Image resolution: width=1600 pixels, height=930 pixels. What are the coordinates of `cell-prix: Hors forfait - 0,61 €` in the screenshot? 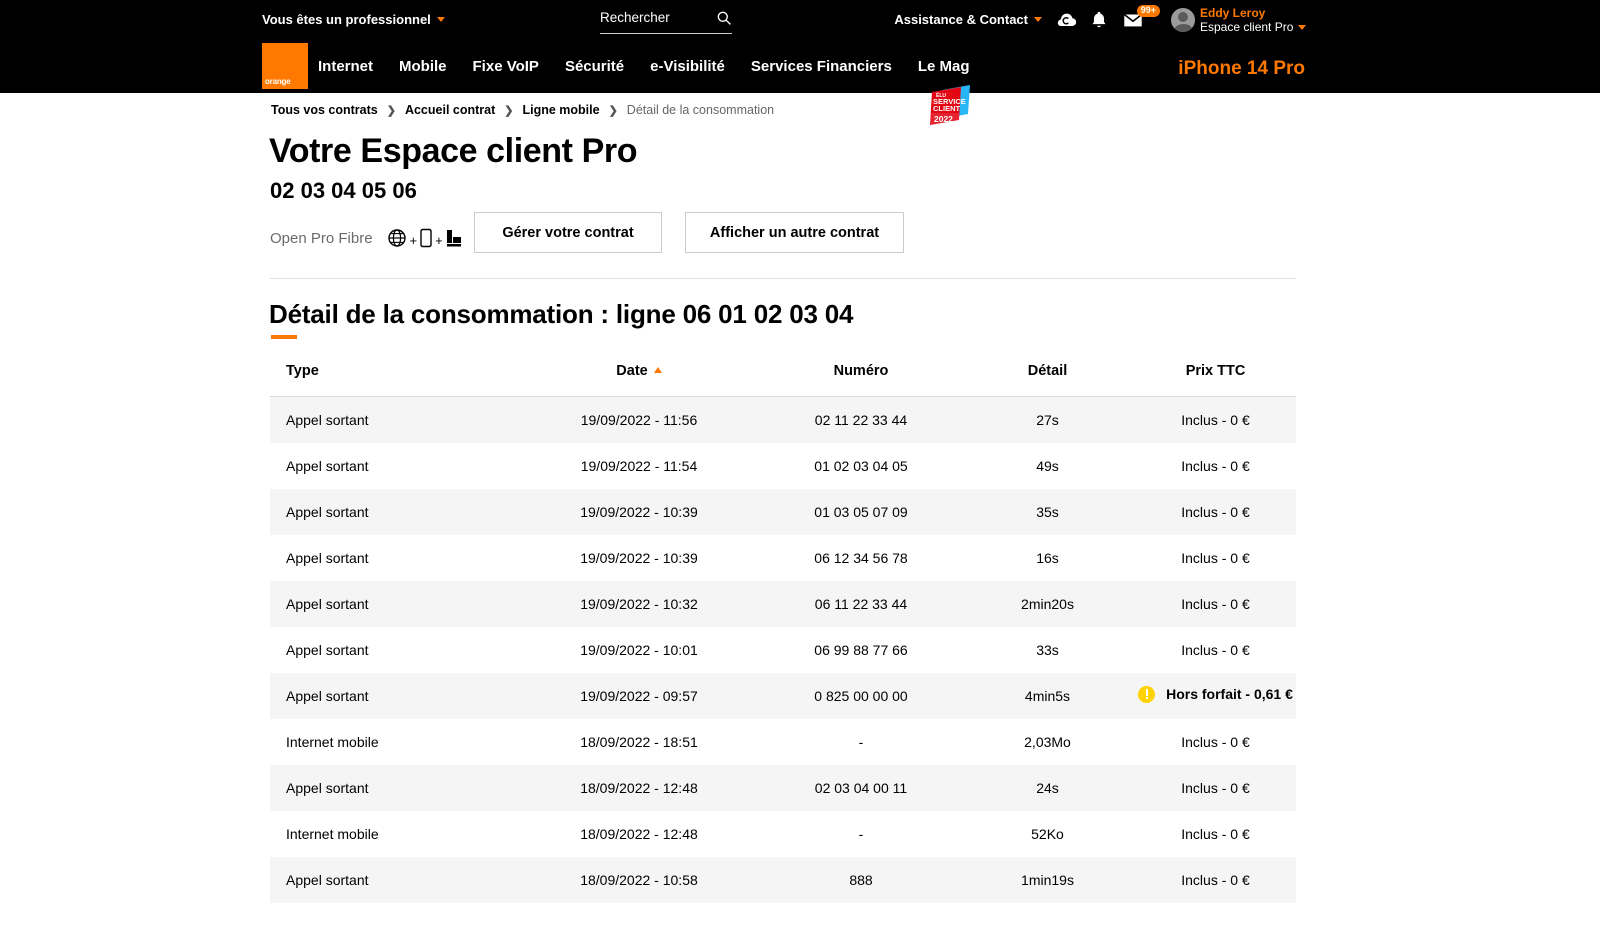 It's located at (1215, 696).